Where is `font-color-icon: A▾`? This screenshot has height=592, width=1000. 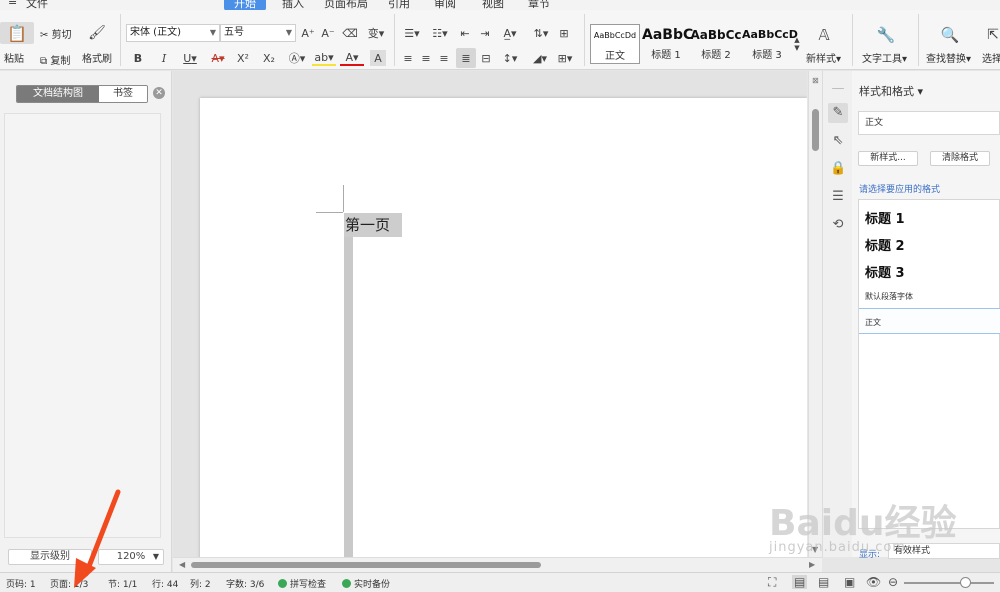
font-color-icon: A▾ is located at coordinates (352, 58).